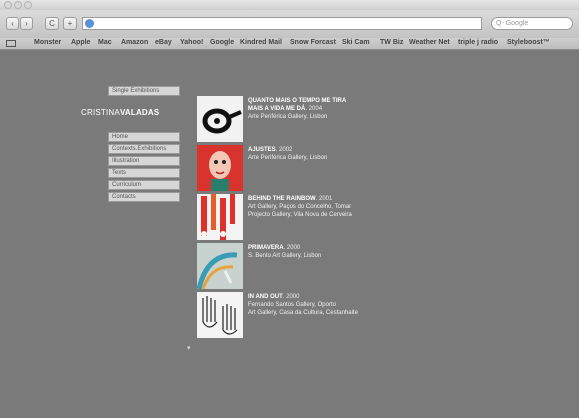 This screenshot has height=418, width=579. I want to click on exhibition-title: BEHIND THE RAINBOW, so click(282, 199).